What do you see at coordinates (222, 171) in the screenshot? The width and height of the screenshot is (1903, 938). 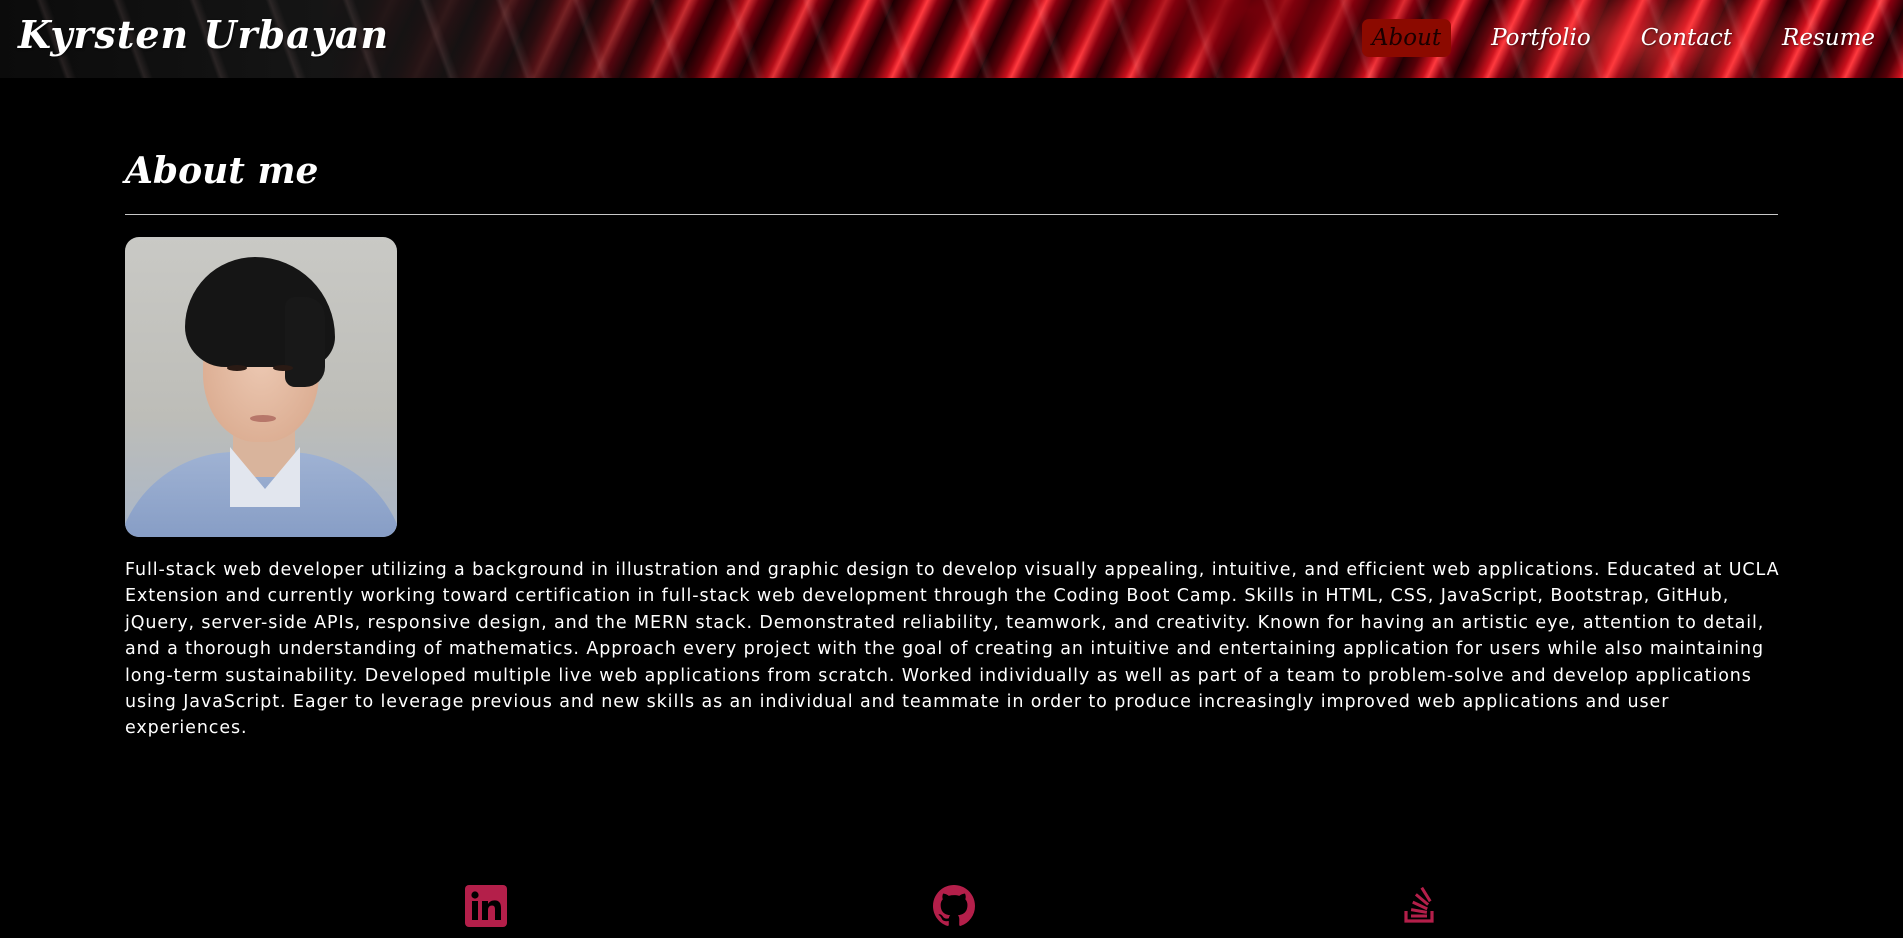 I see `page-title: About me` at bounding box center [222, 171].